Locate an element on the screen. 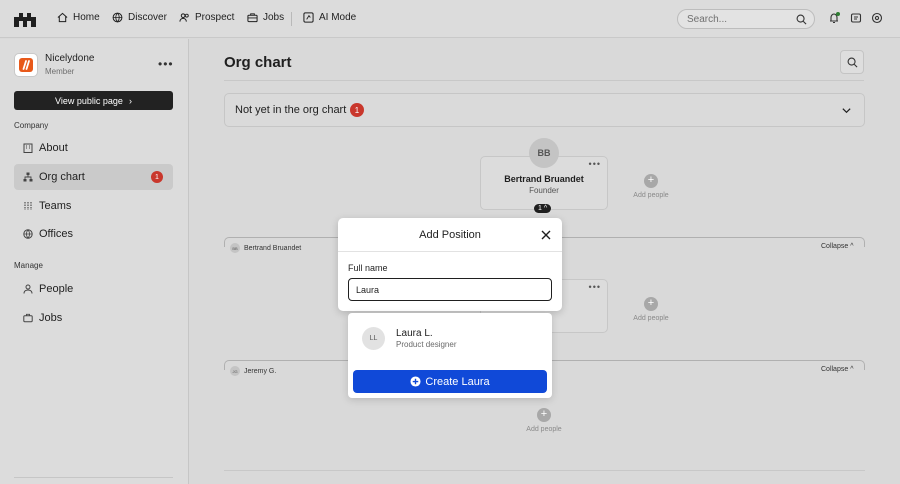 The width and height of the screenshot is (900, 484). org-search-button is located at coordinates (852, 62).